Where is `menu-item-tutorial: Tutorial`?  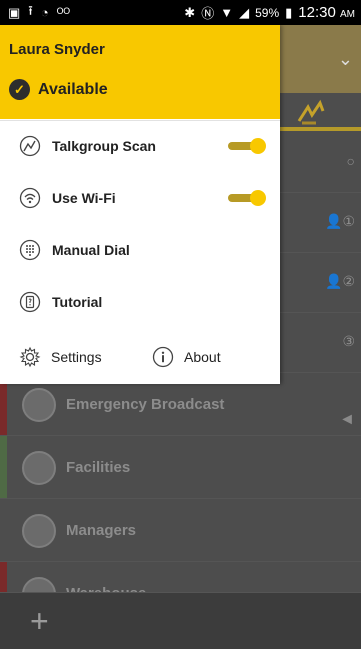 menu-item-tutorial: Tutorial is located at coordinates (140, 302).